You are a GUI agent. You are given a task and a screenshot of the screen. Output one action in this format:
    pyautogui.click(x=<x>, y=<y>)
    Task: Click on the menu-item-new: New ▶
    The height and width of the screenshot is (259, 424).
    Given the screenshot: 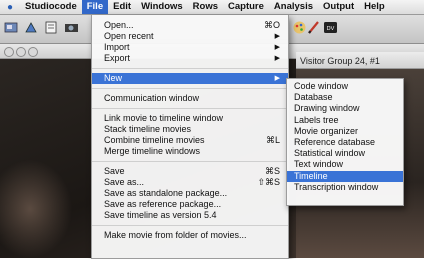 What is the action you would take?
    pyautogui.click(x=190, y=78)
    